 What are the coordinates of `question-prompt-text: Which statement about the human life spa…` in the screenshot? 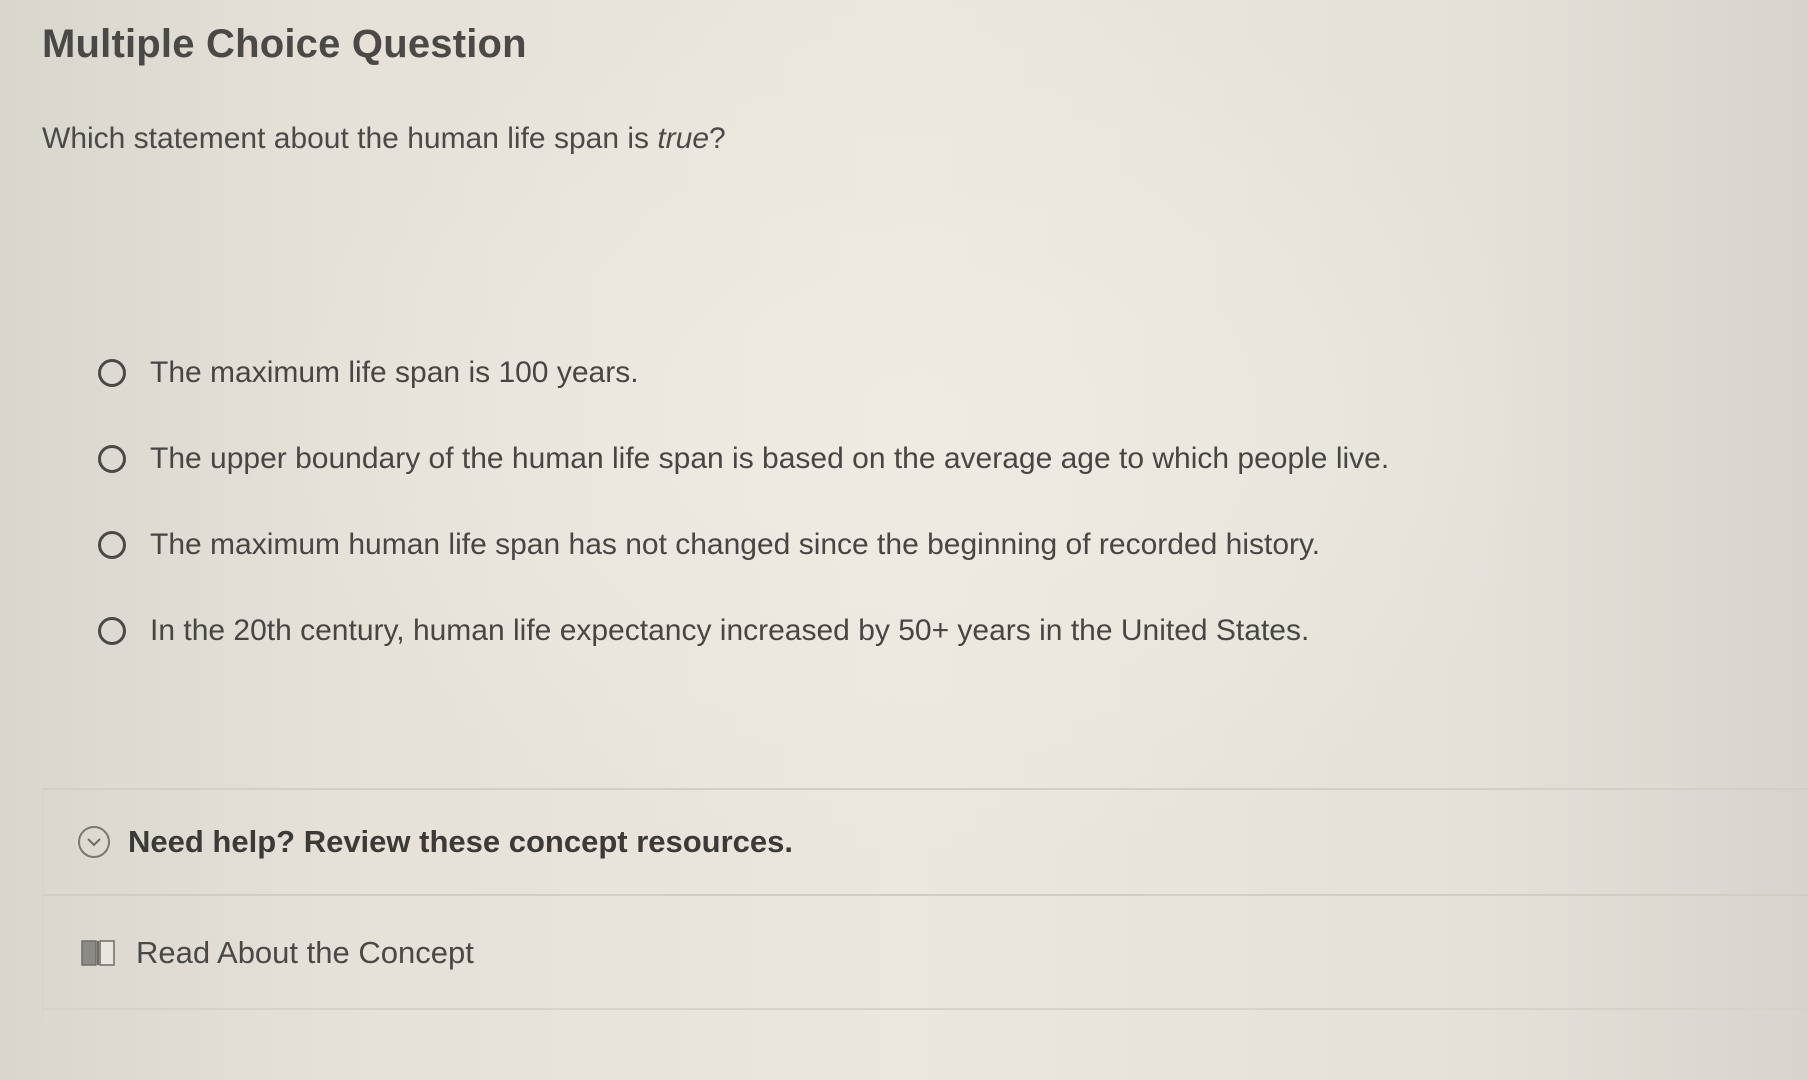 It's located at (350, 138).